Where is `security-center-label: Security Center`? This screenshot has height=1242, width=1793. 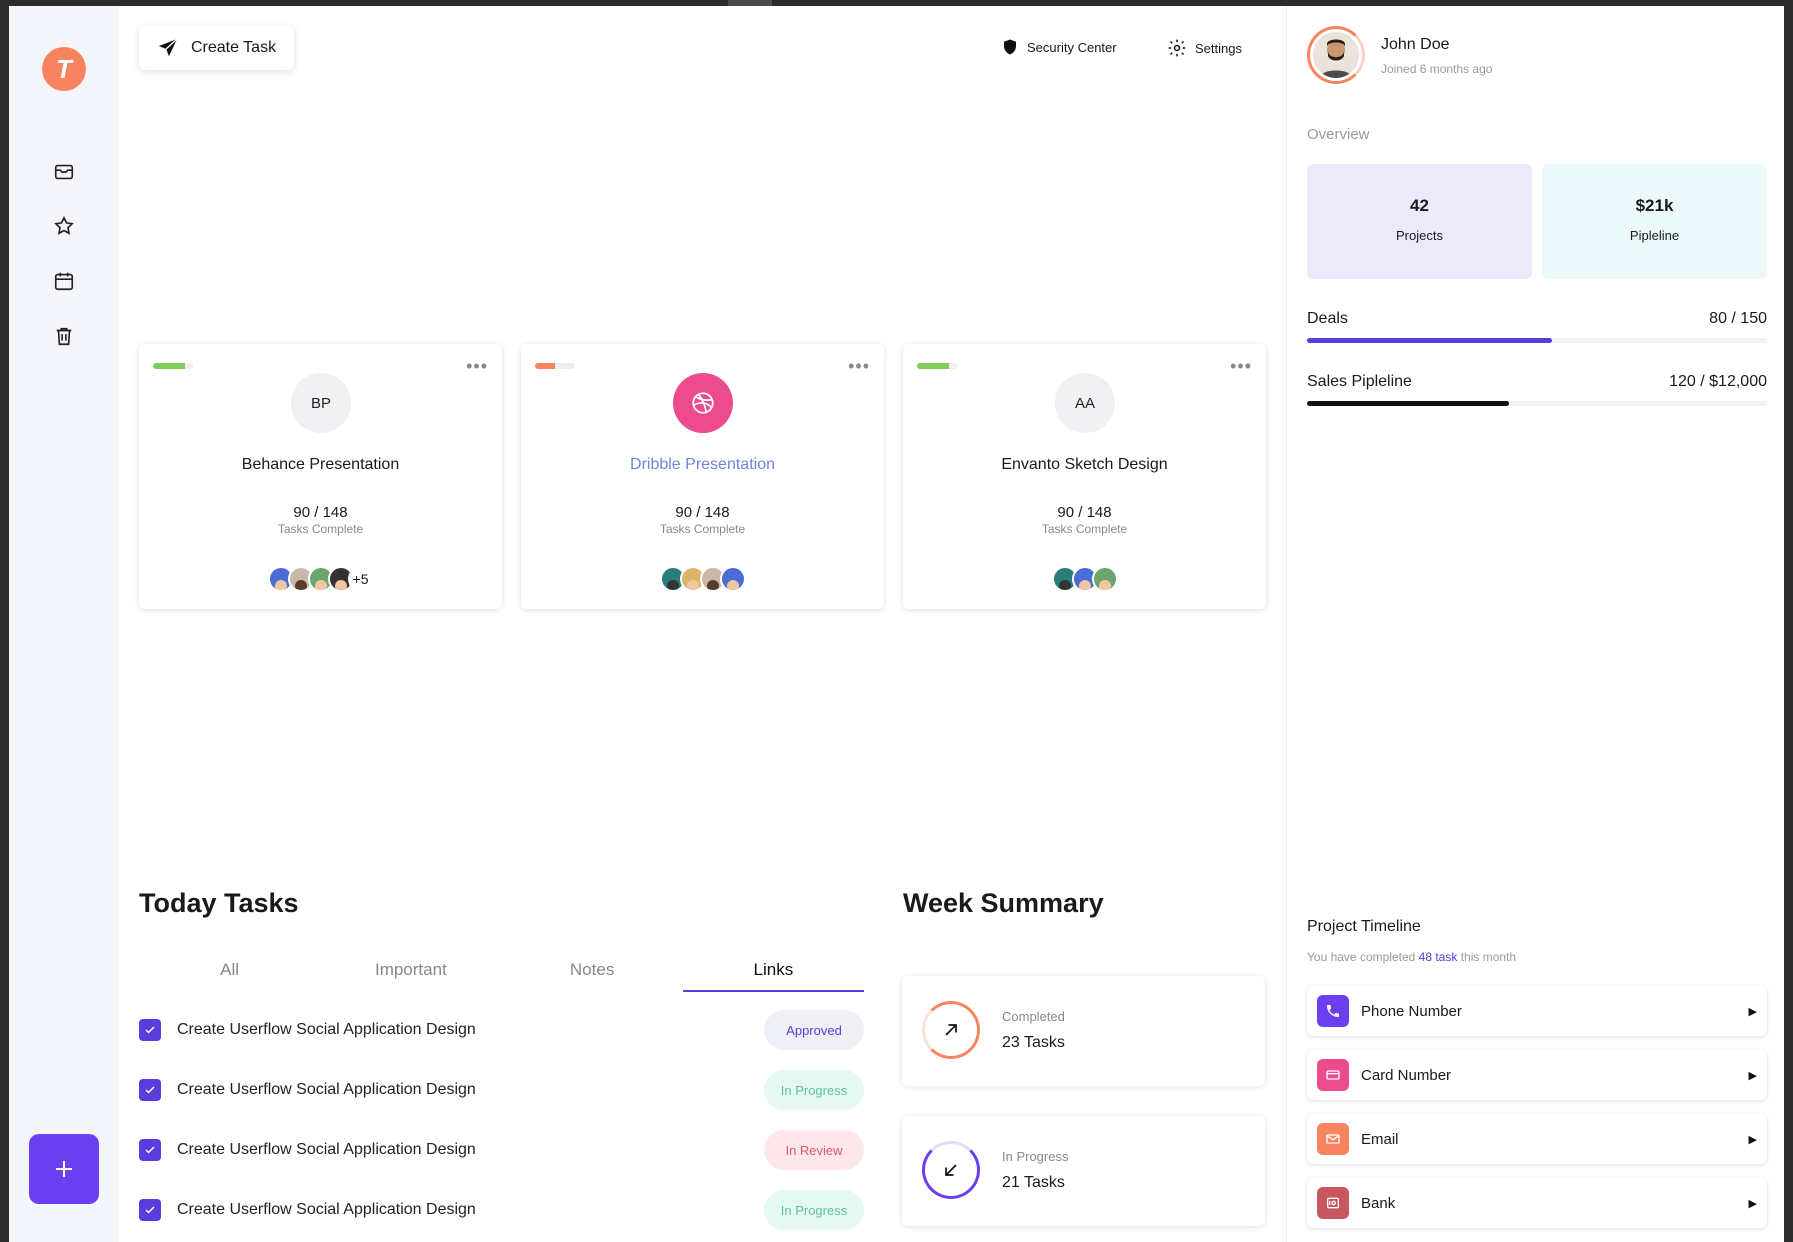
security-center-label: Security Center is located at coordinates (1072, 47).